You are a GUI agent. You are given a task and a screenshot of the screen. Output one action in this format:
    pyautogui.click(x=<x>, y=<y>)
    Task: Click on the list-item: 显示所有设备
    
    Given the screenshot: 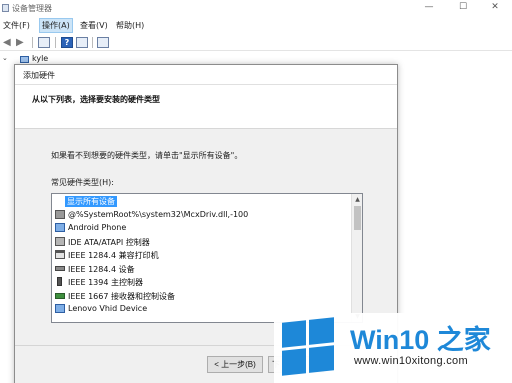 What is the action you would take?
    pyautogui.click(x=202, y=201)
    